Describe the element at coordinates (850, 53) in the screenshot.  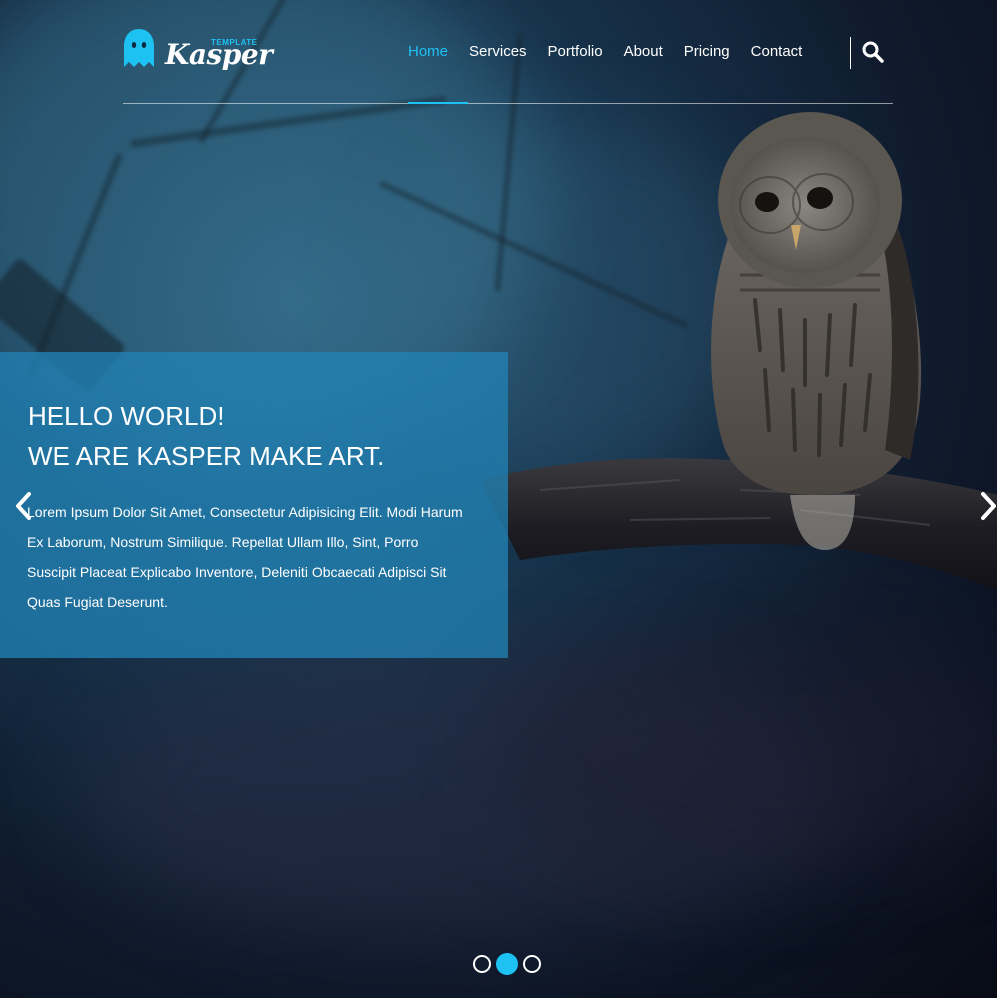
I see `nav-divider` at that location.